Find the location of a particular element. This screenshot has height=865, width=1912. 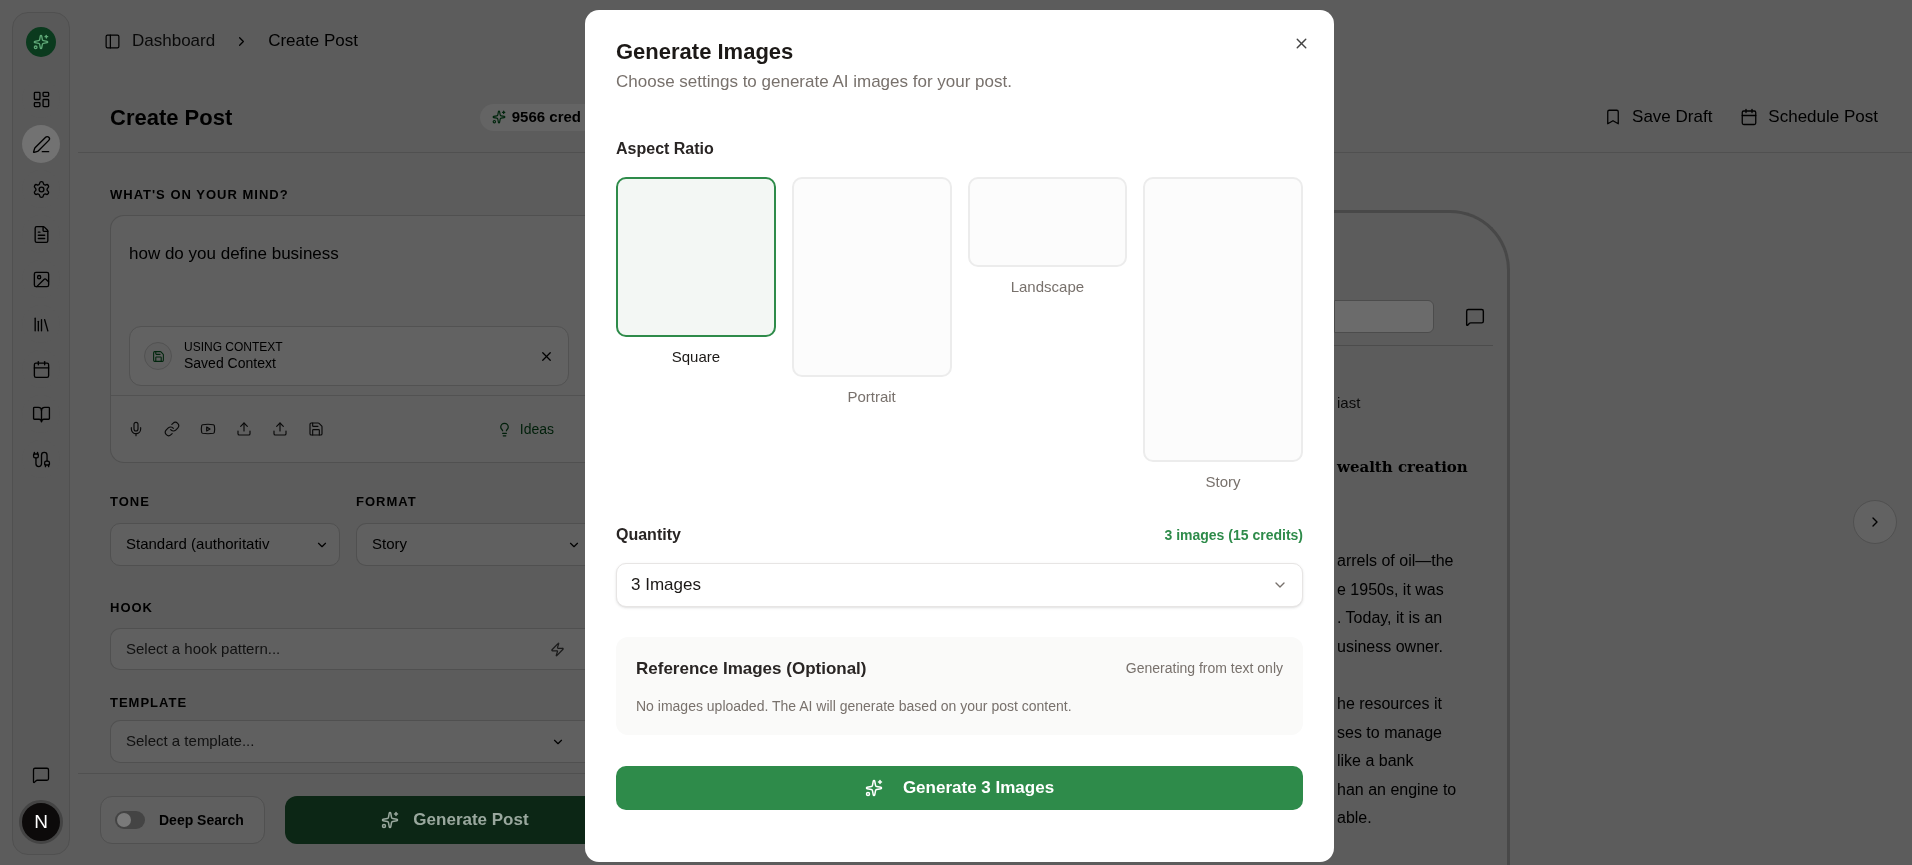

microphone-icon is located at coordinates (136, 429).